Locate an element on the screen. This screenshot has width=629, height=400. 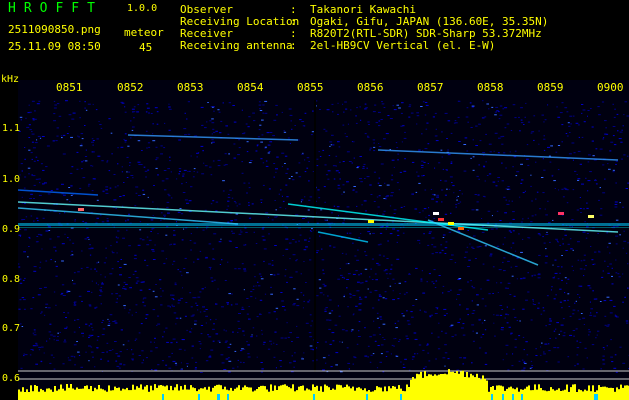
time-tick-label: 0853 is located at coordinates (190, 87).